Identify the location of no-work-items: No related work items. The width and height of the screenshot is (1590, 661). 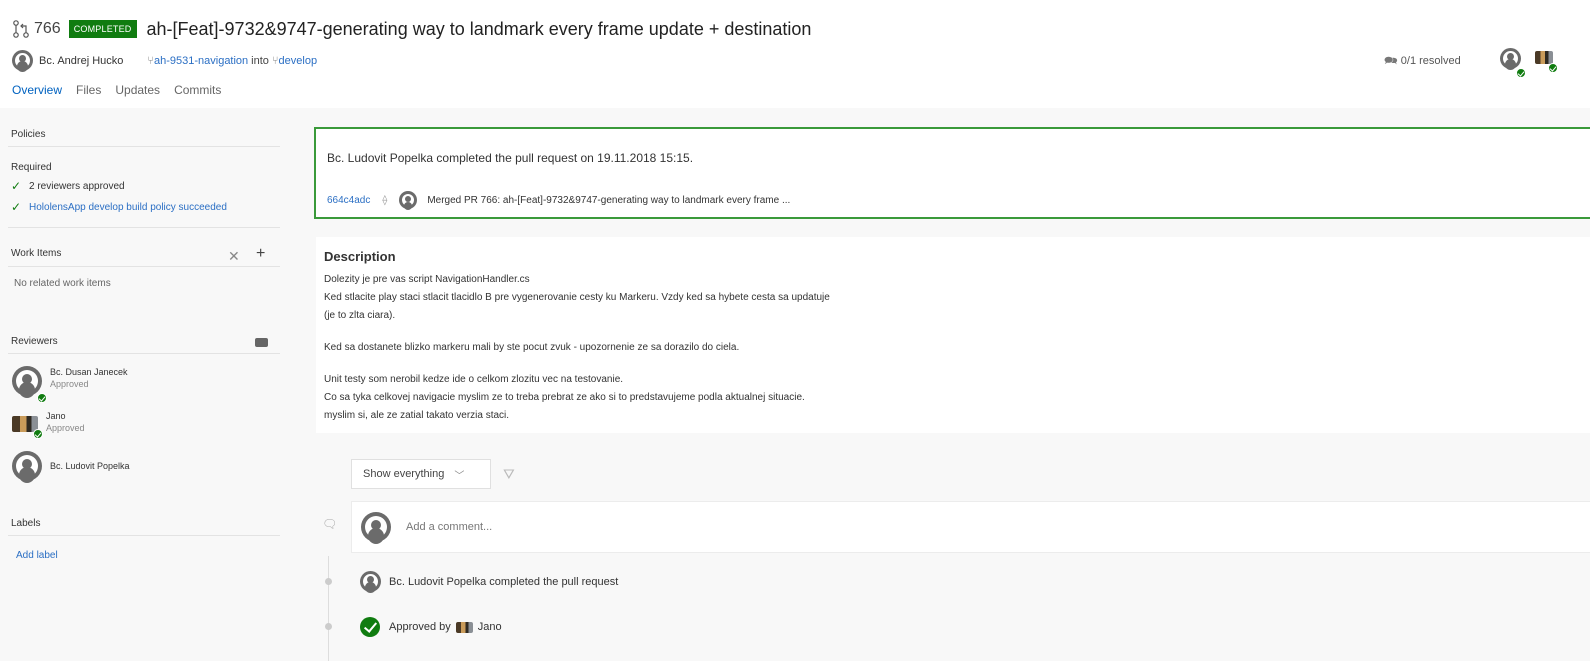
(62, 283).